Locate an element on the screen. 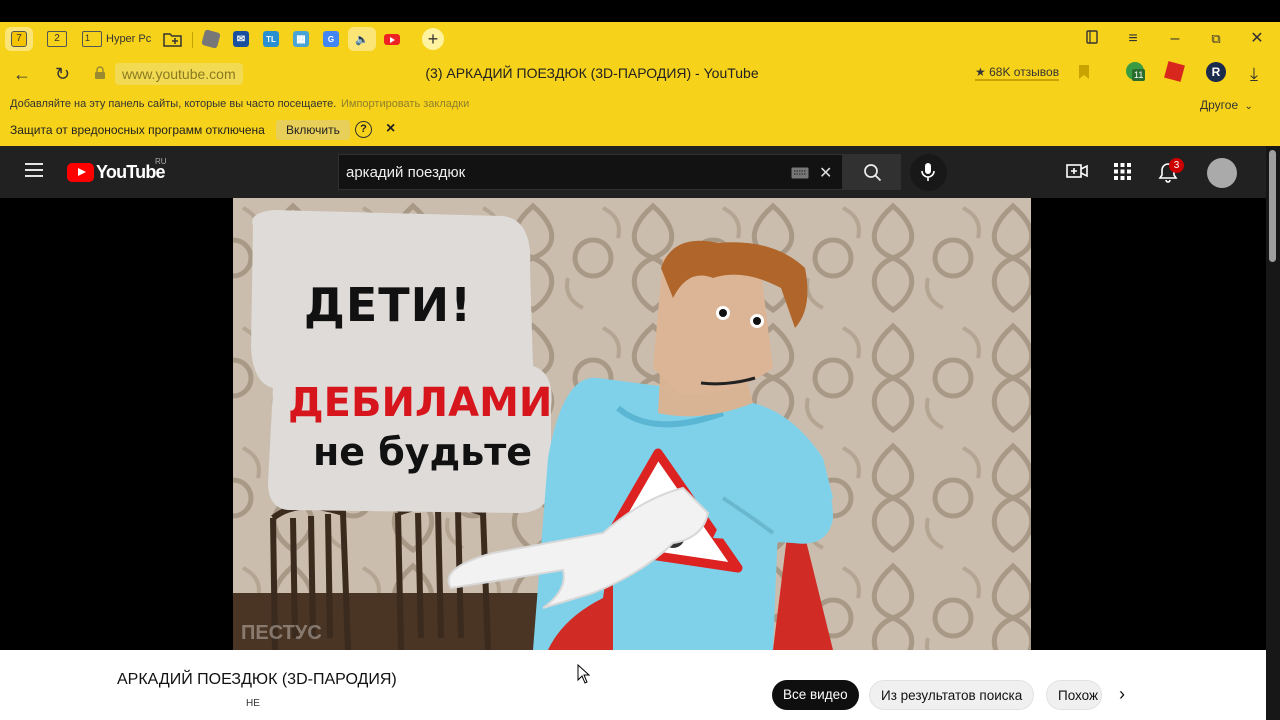 This screenshot has width=1280, height=720. youtube-tab-icon is located at coordinates (392, 39).